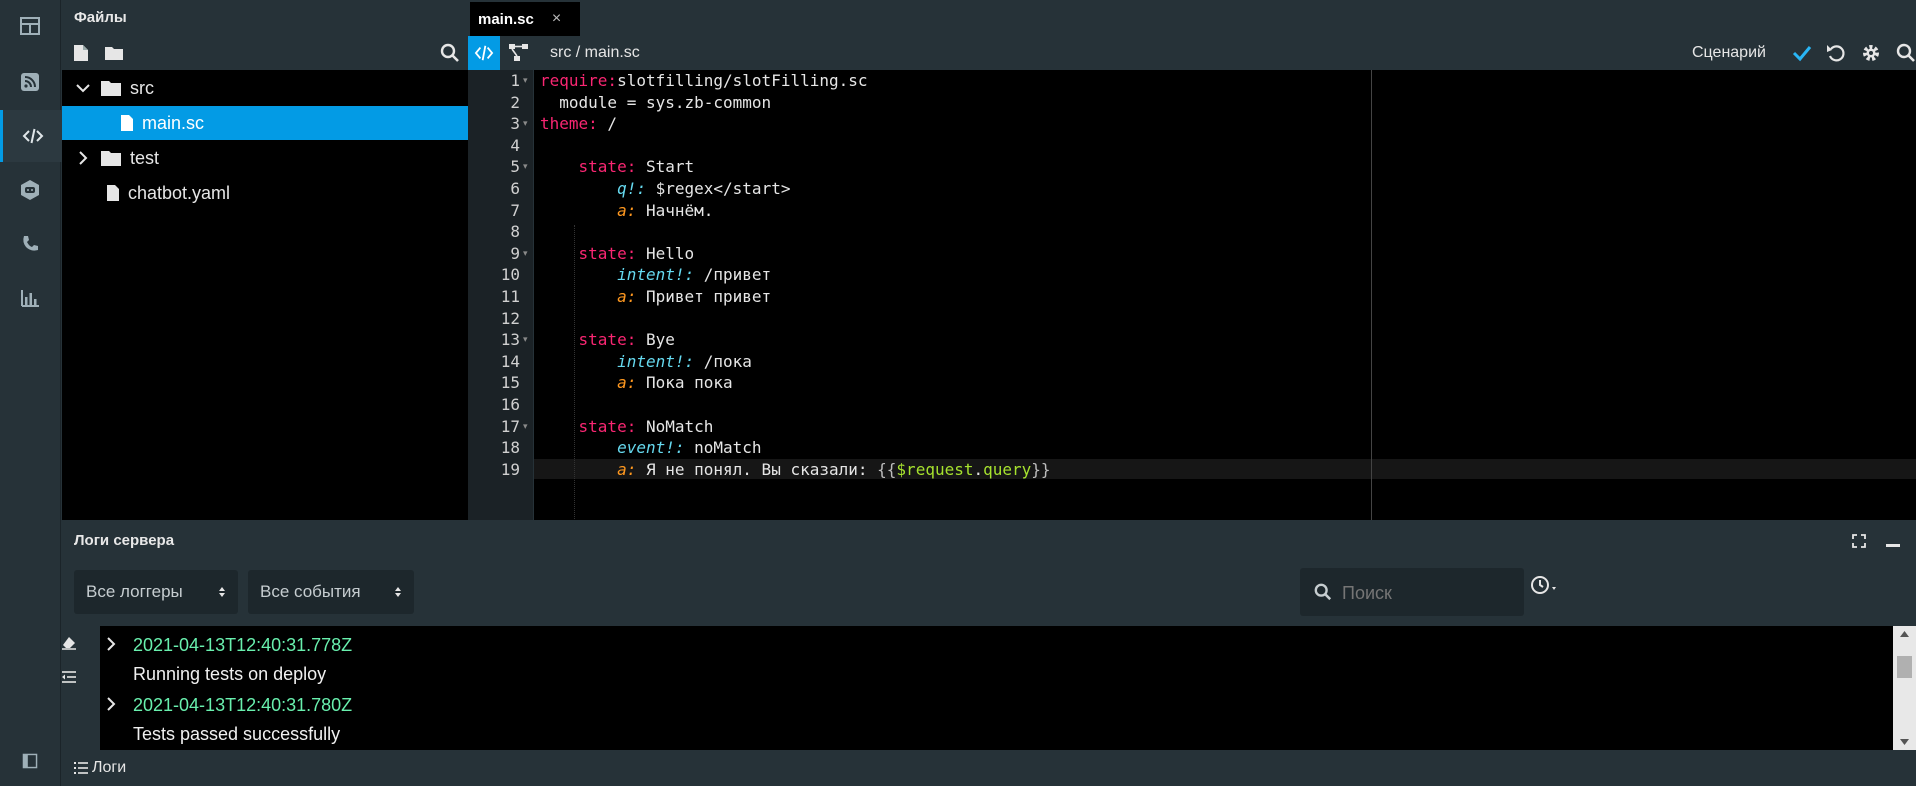  Describe the element at coordinates (30, 761) in the screenshot. I see `panel-toggle-icon` at that location.